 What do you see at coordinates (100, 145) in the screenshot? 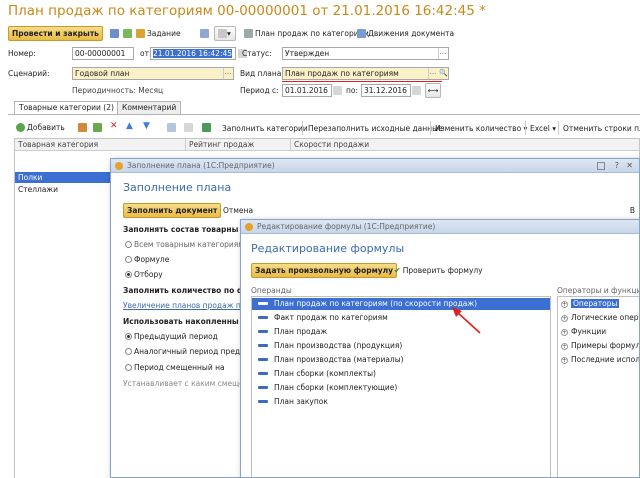
I see `column-header-category: Товарная категория` at bounding box center [100, 145].